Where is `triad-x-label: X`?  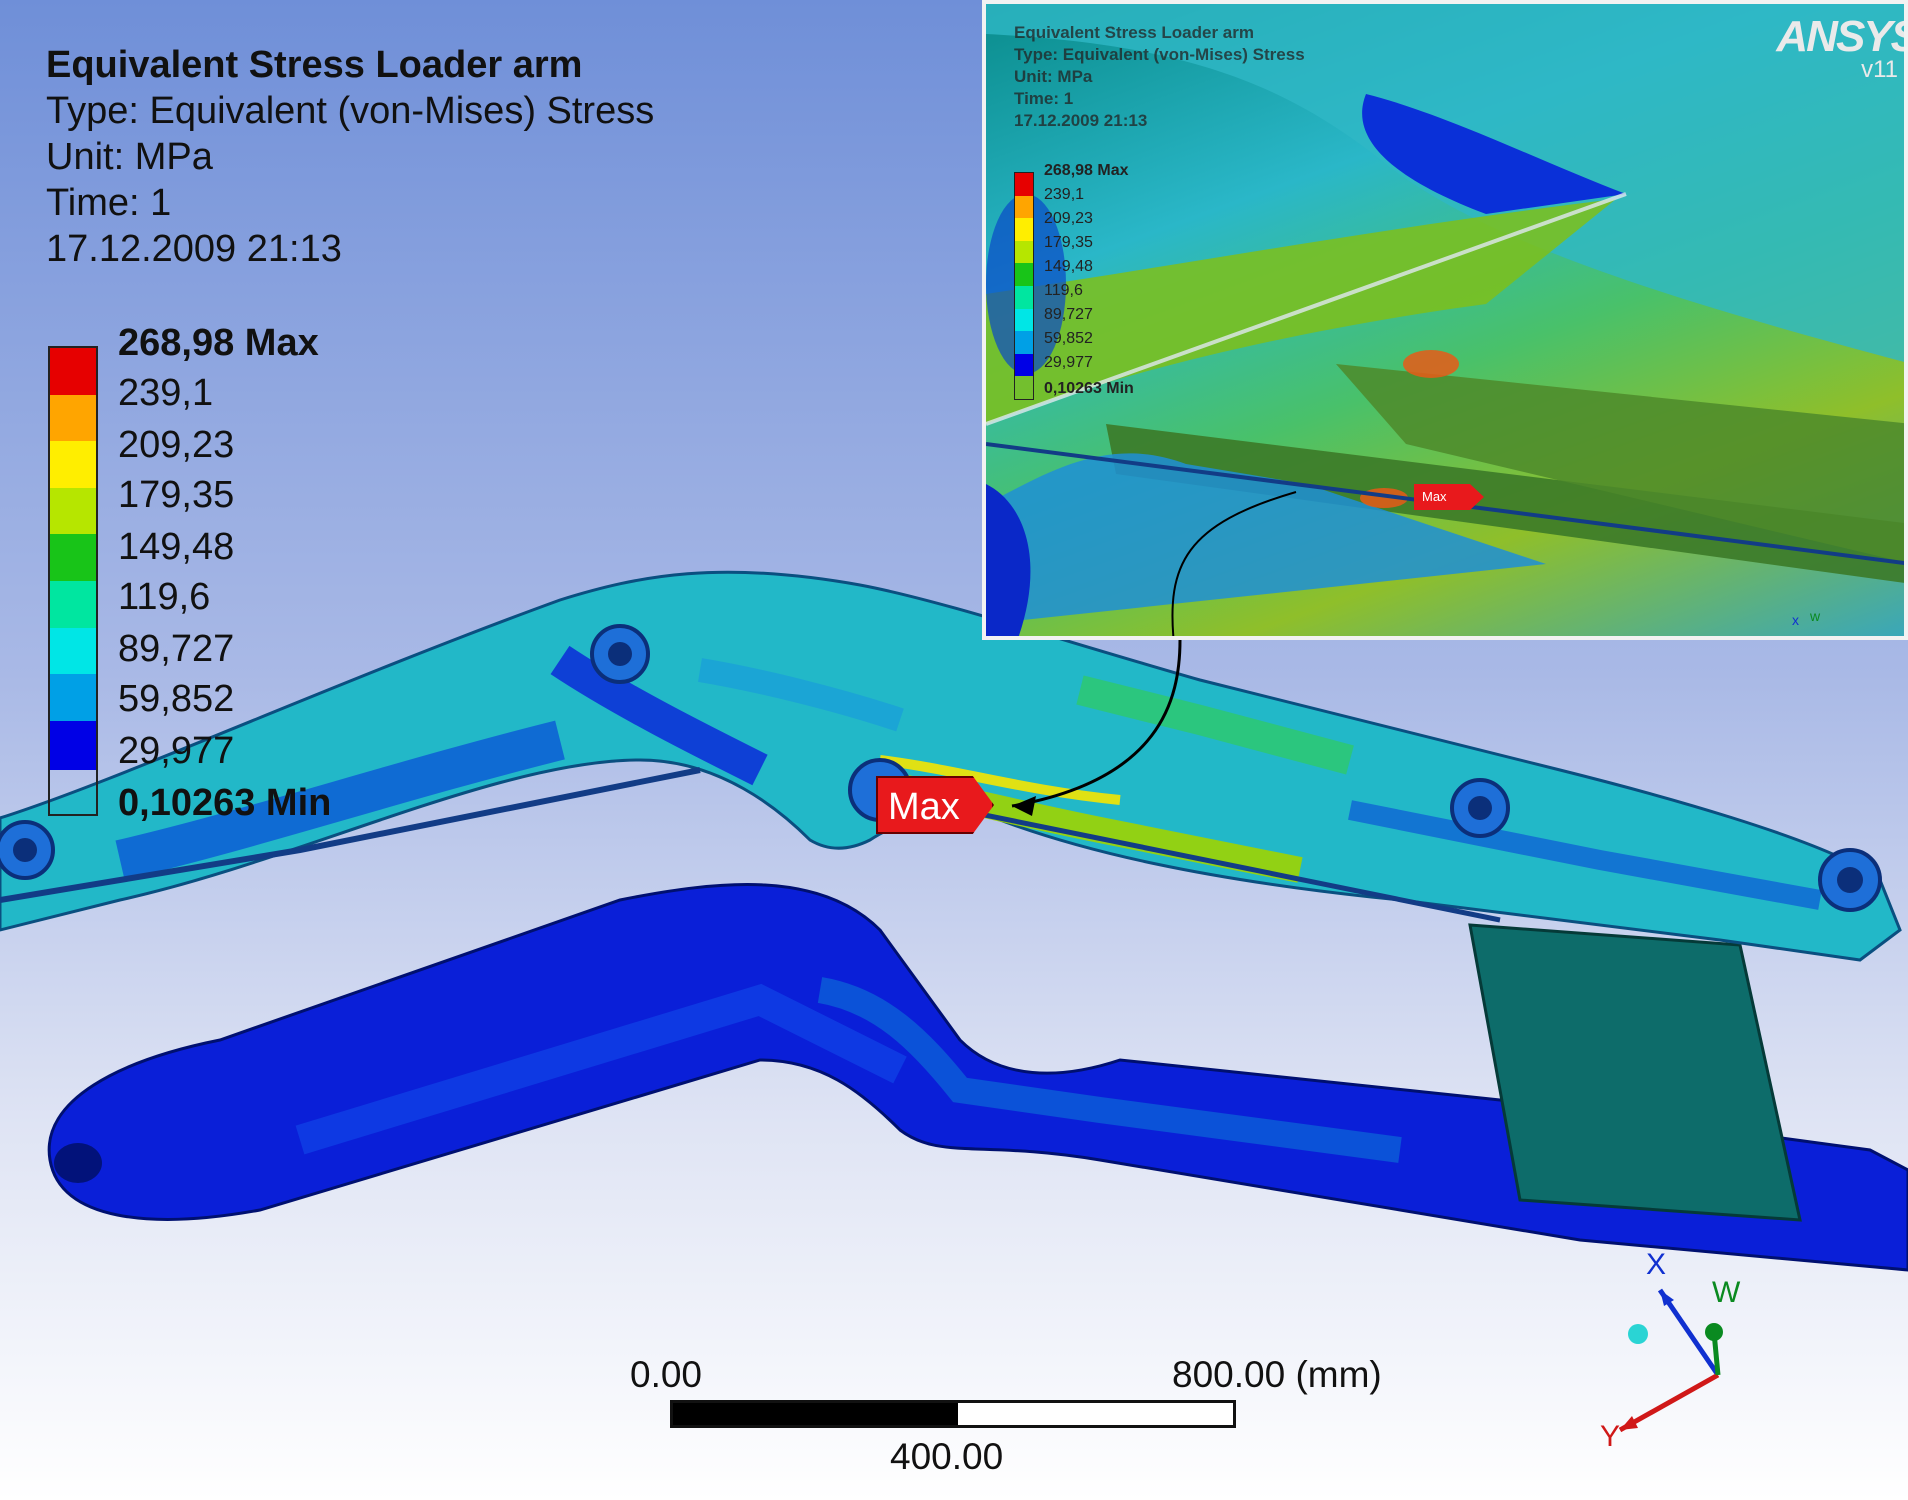 triad-x-label: X is located at coordinates (1656, 1264).